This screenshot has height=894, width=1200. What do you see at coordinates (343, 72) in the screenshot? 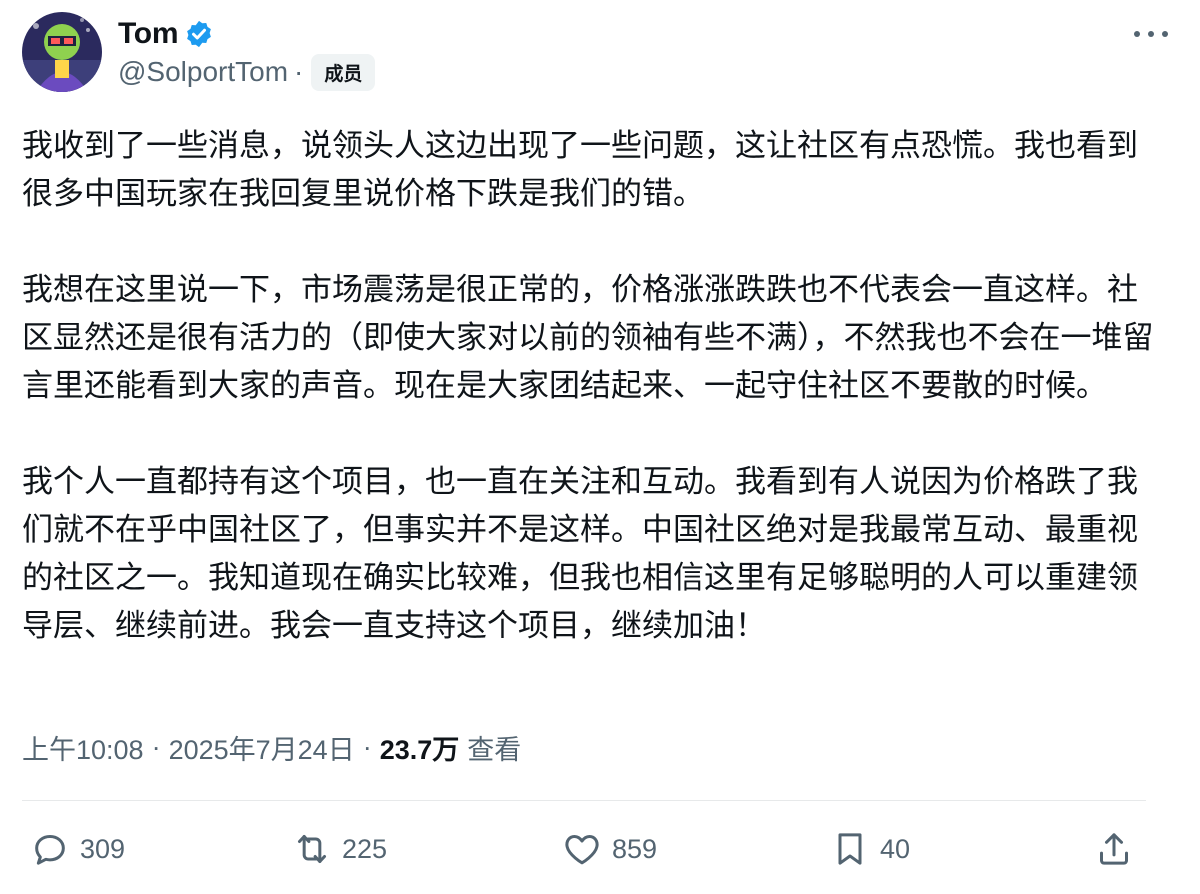
I see `member-badge: 成员` at bounding box center [343, 72].